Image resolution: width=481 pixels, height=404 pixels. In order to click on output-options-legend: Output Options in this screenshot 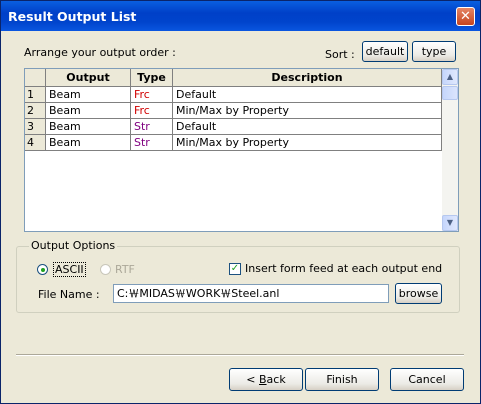, I will do `click(73, 245)`.